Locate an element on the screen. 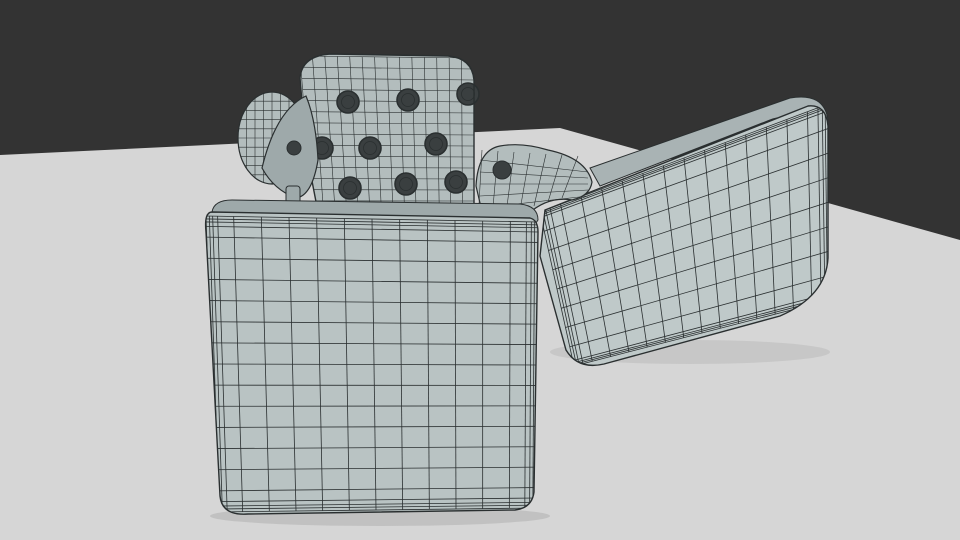 The width and height of the screenshot is (960, 540). hinge-pin is located at coordinates (502, 170).